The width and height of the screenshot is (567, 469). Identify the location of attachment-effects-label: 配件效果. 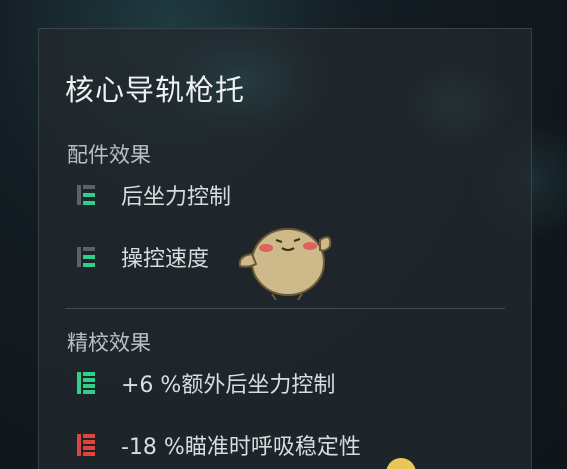
(109, 155).